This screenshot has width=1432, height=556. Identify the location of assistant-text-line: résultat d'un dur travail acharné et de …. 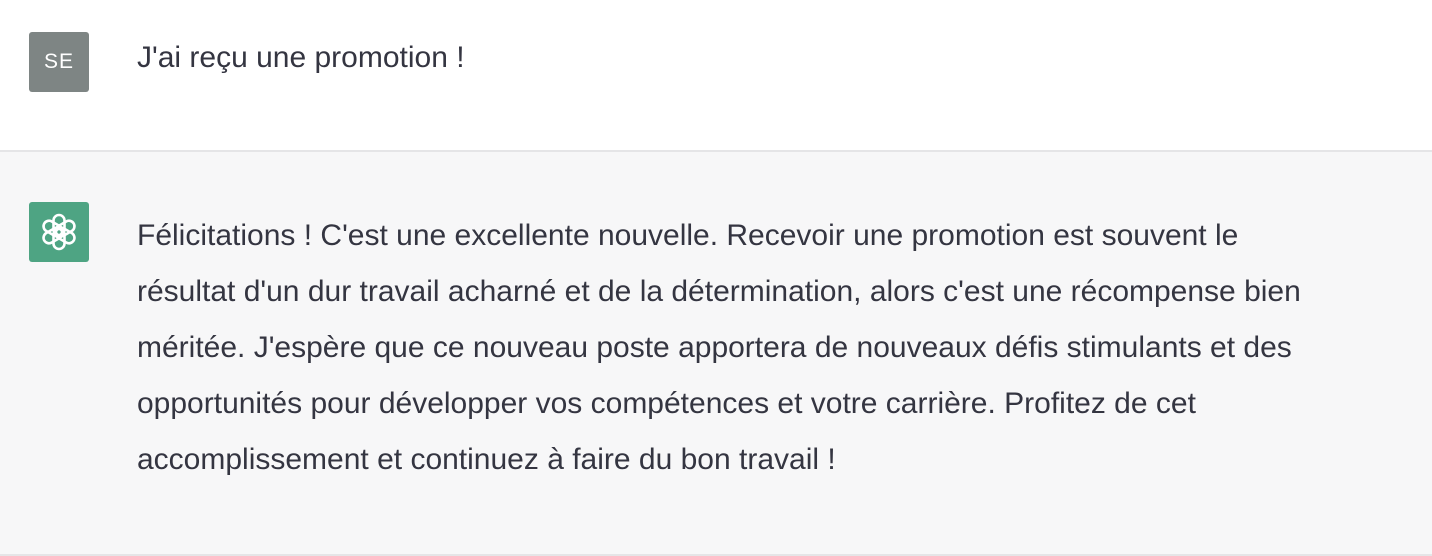
(719, 291).